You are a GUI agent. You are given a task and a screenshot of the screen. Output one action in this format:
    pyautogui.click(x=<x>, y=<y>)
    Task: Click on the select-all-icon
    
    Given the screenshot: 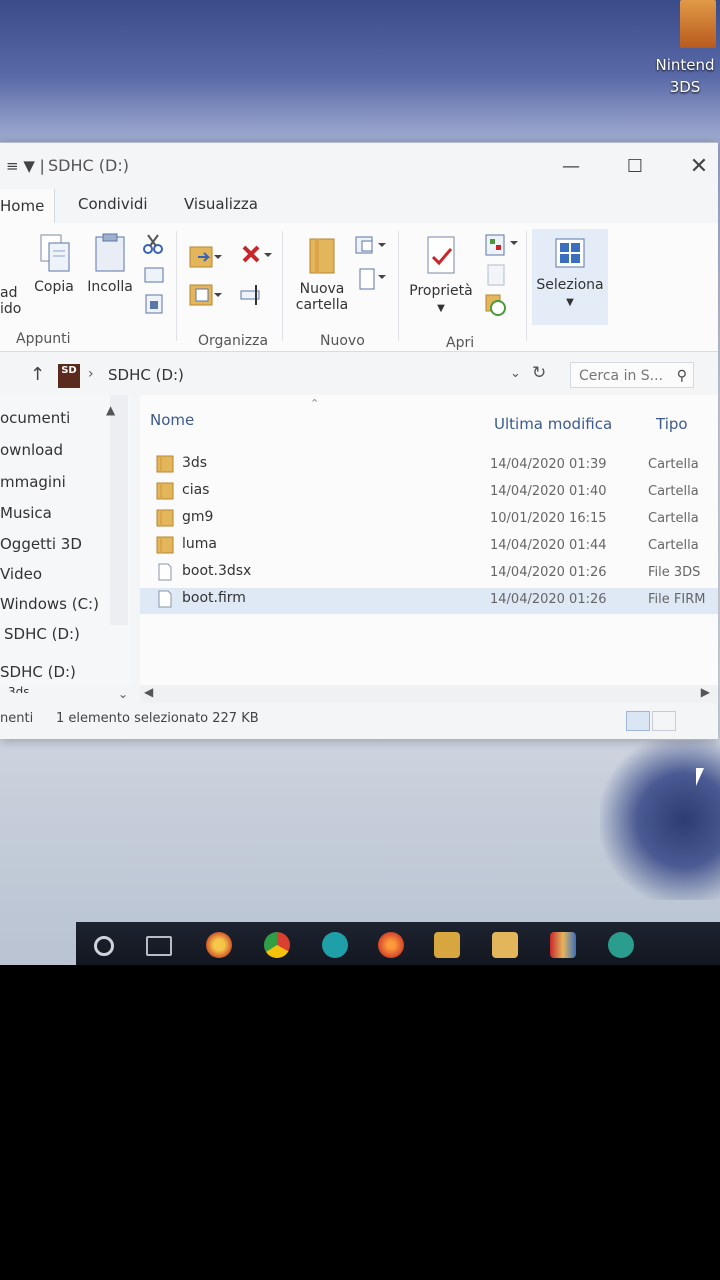 What is the action you would take?
    pyautogui.click(x=570, y=253)
    